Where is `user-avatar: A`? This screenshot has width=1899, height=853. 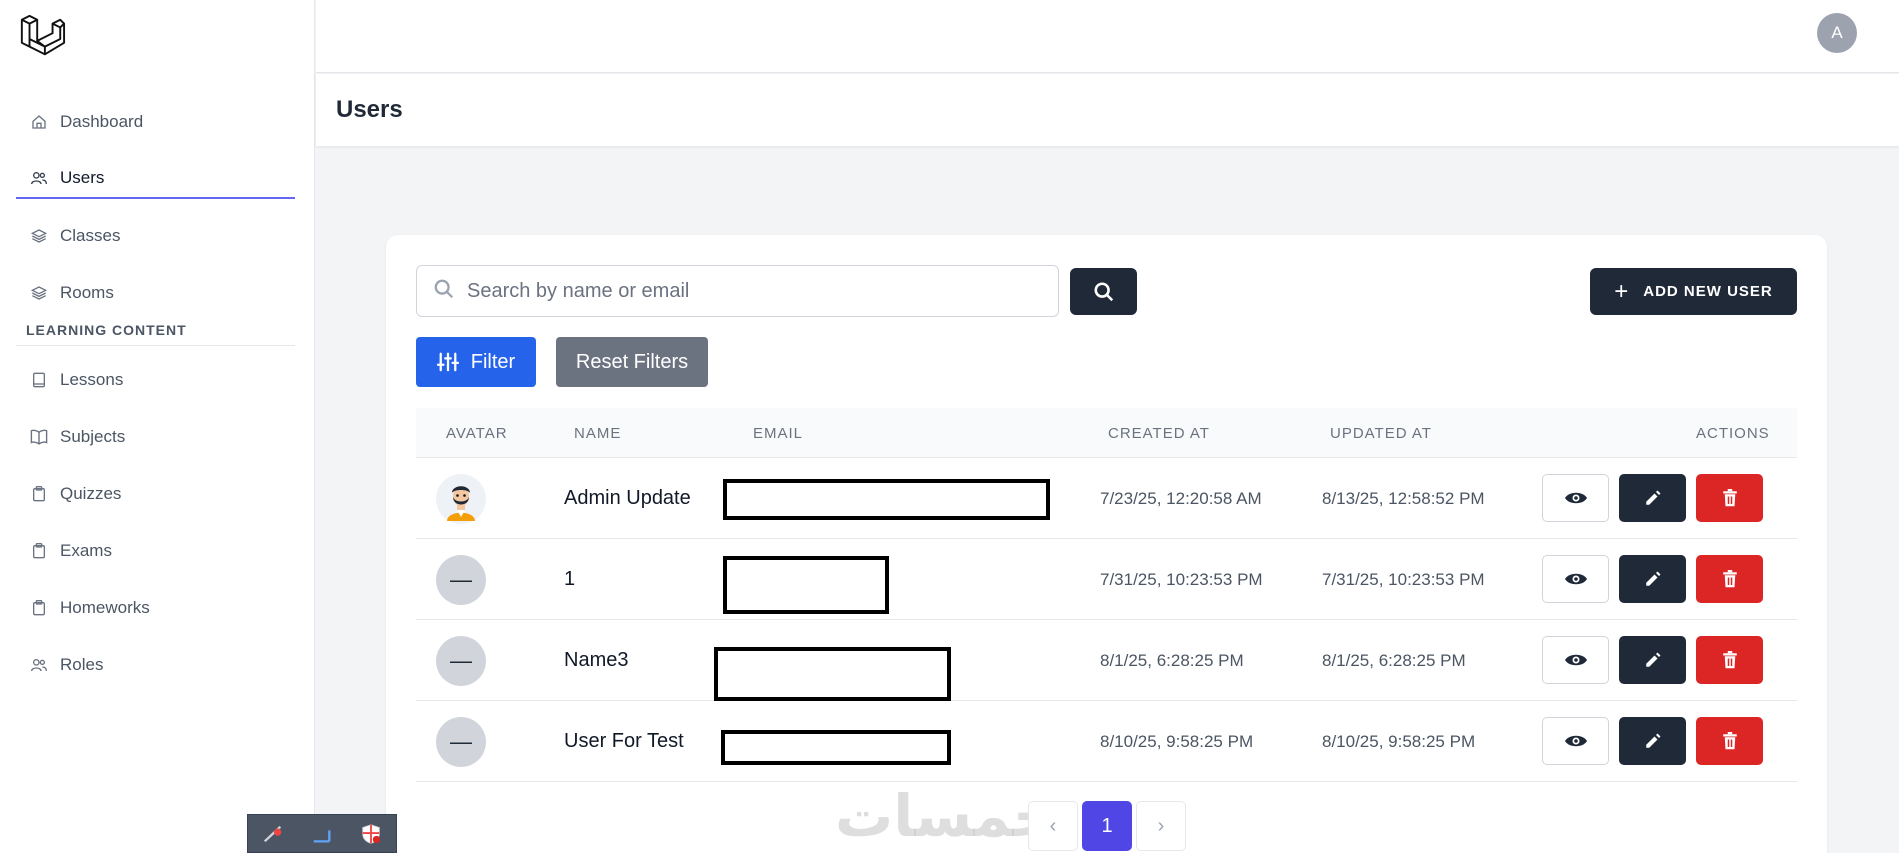
user-avatar: A is located at coordinates (1837, 33).